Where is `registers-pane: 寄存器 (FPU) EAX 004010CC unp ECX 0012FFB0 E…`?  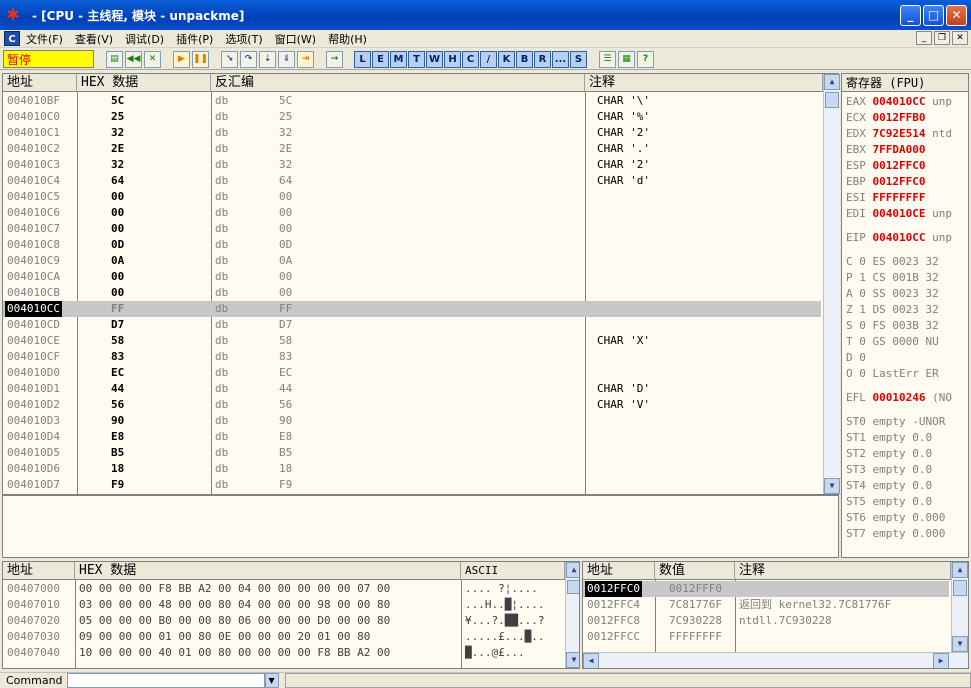 registers-pane: 寄存器 (FPU) EAX 004010CC unp ECX 0012FFB0 E… is located at coordinates (905, 315).